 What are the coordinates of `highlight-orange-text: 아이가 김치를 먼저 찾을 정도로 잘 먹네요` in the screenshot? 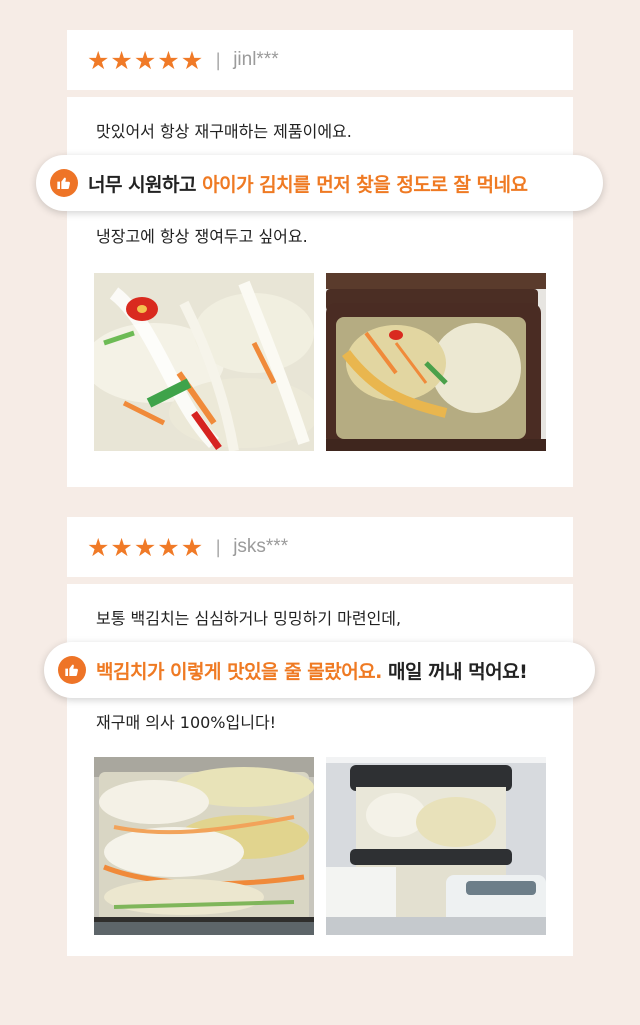 It's located at (365, 184).